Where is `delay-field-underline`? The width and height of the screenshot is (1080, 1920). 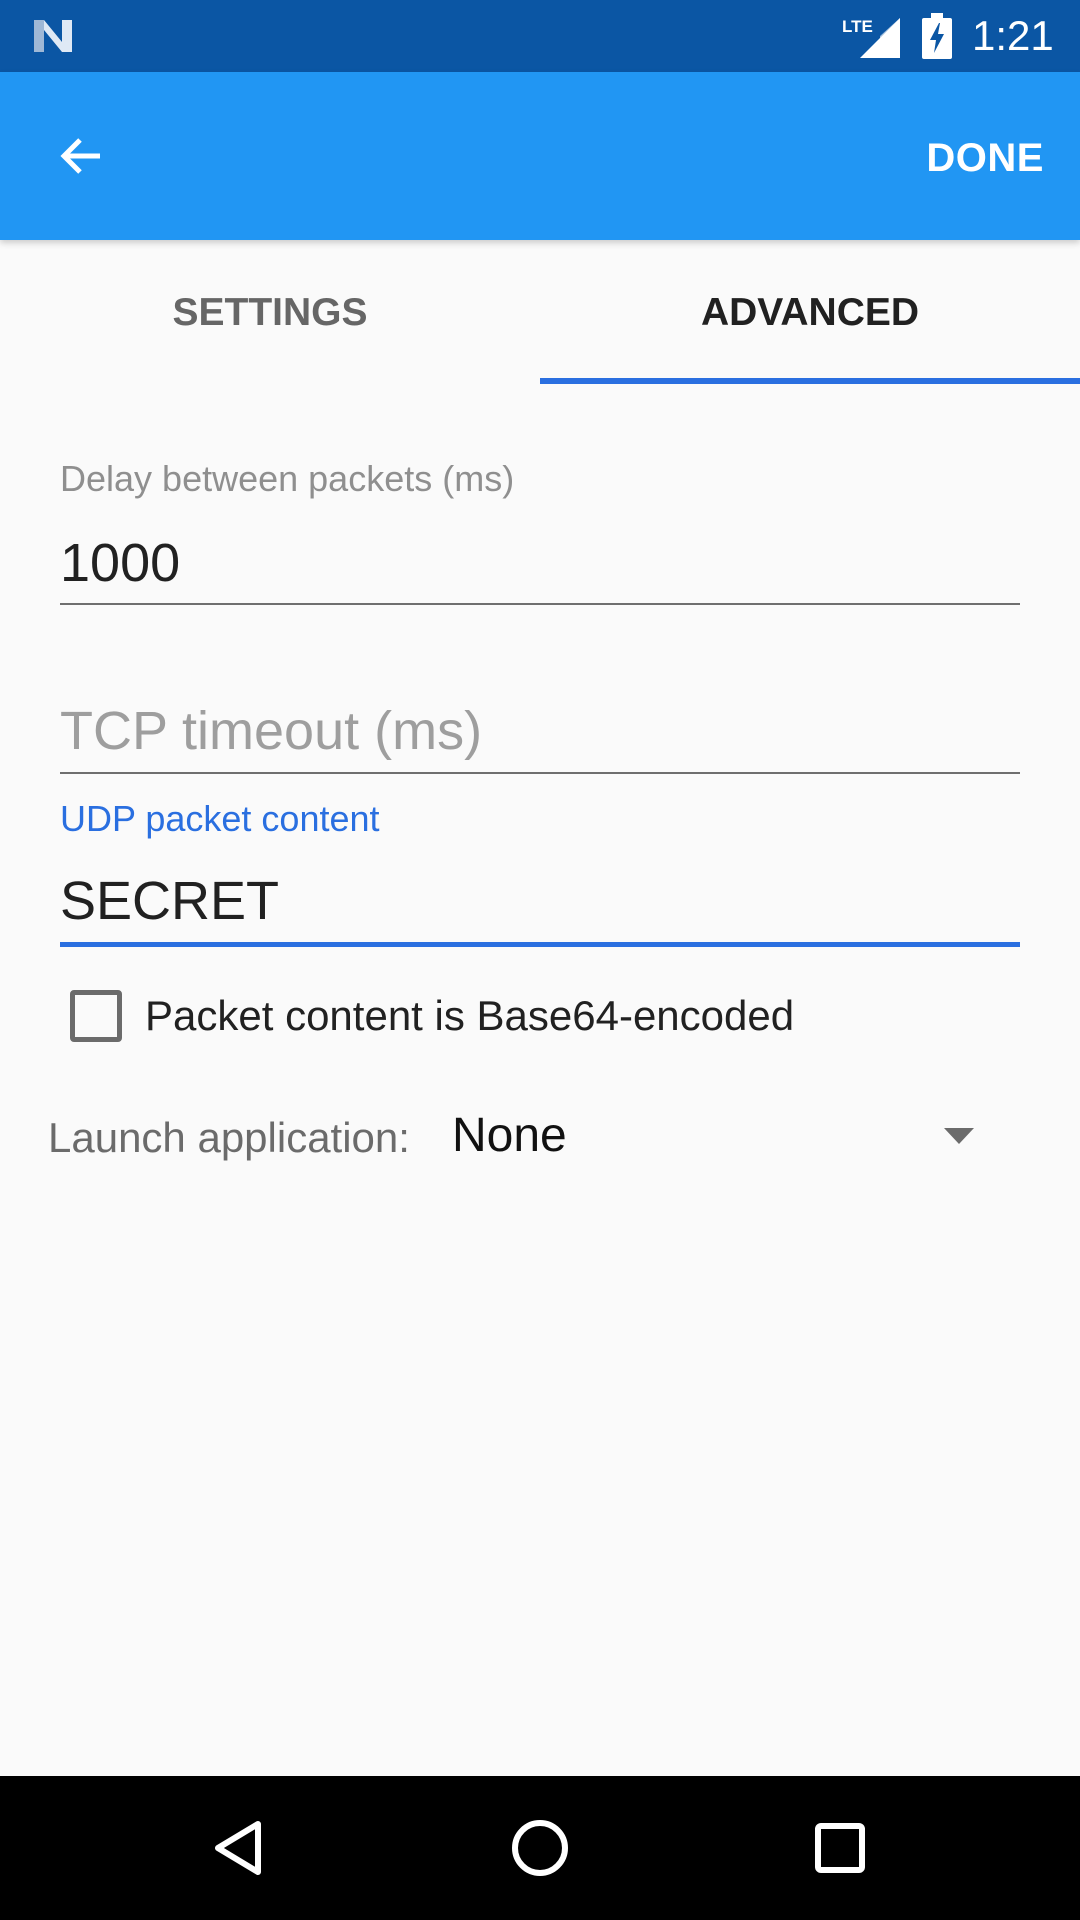 delay-field-underline is located at coordinates (540, 604).